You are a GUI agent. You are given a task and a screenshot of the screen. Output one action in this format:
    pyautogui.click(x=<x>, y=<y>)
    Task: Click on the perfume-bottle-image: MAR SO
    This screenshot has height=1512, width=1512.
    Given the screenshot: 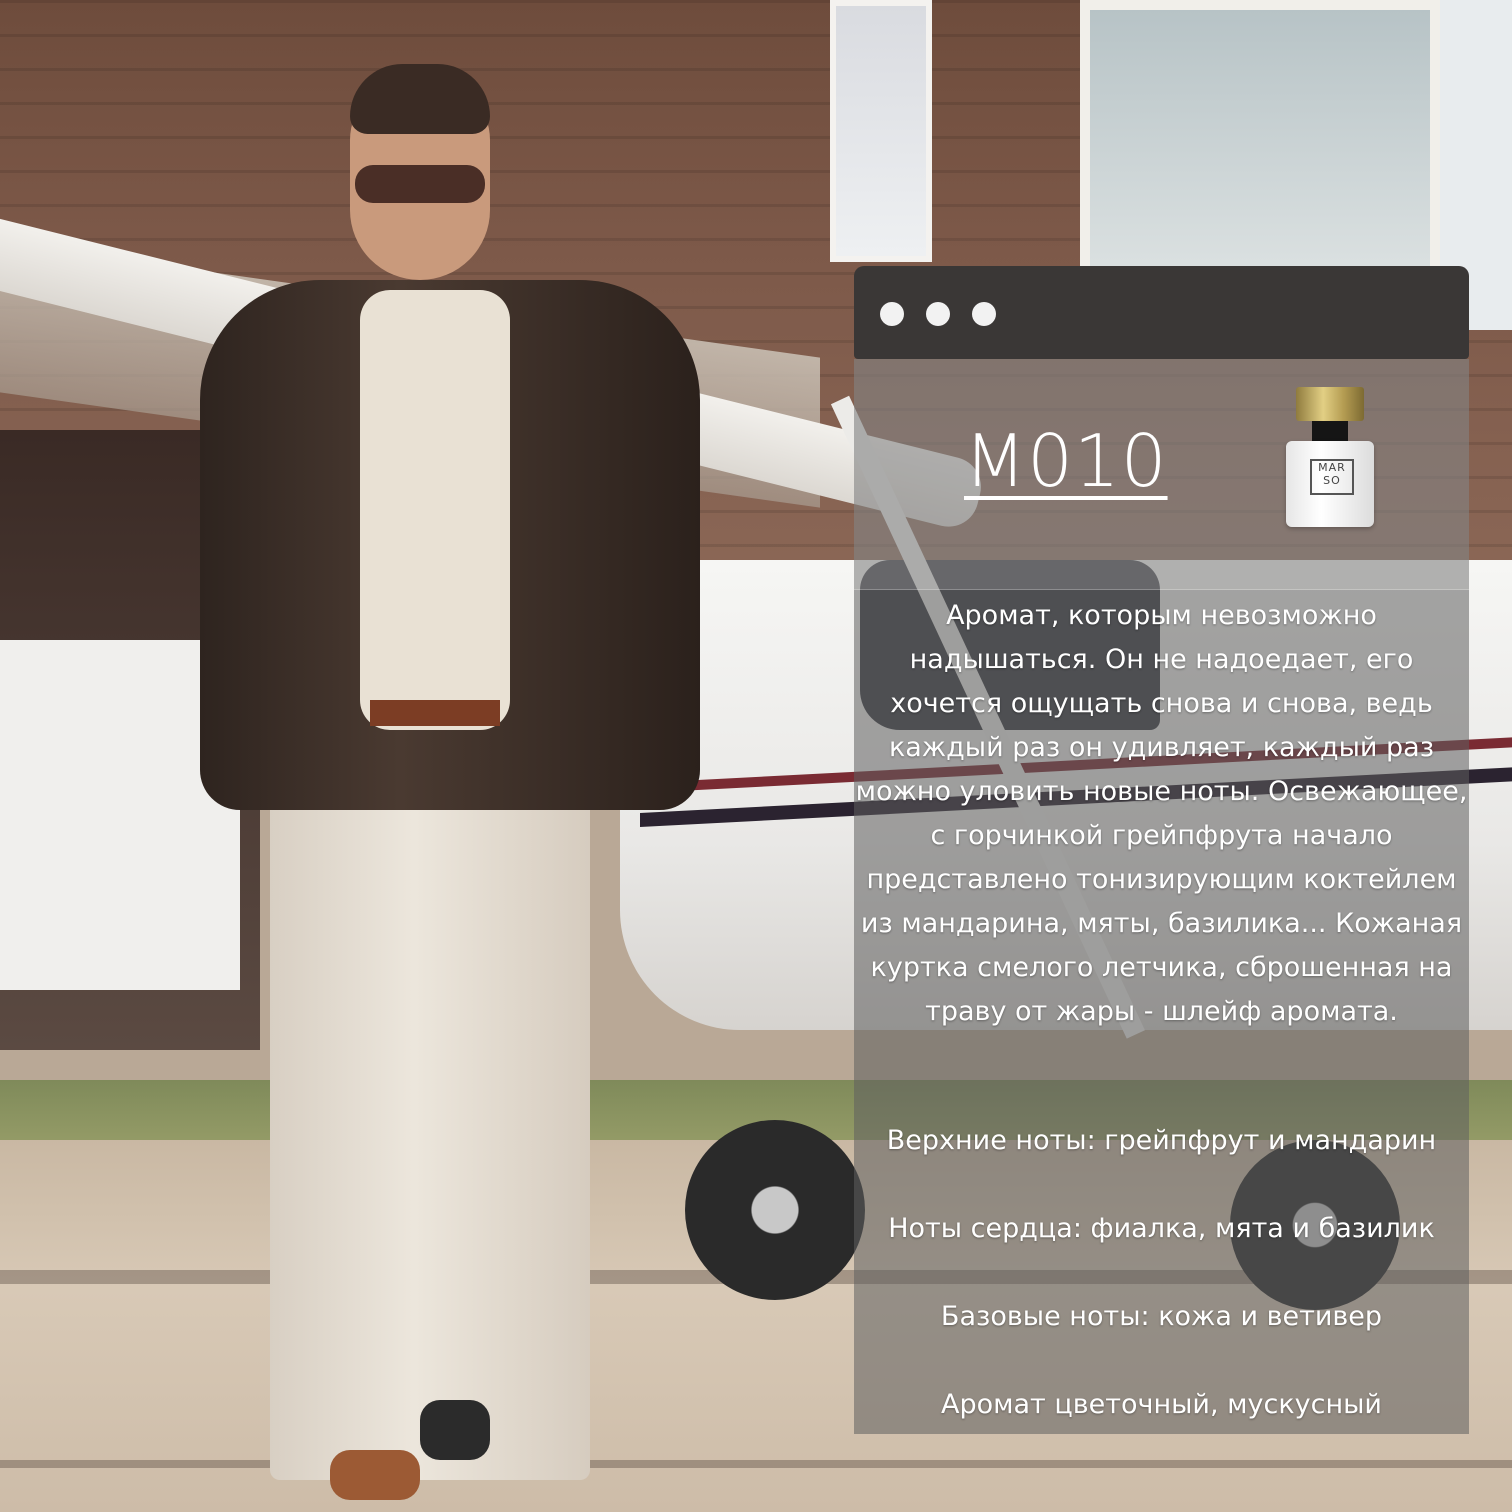 What is the action you would take?
    pyautogui.click(x=1330, y=457)
    